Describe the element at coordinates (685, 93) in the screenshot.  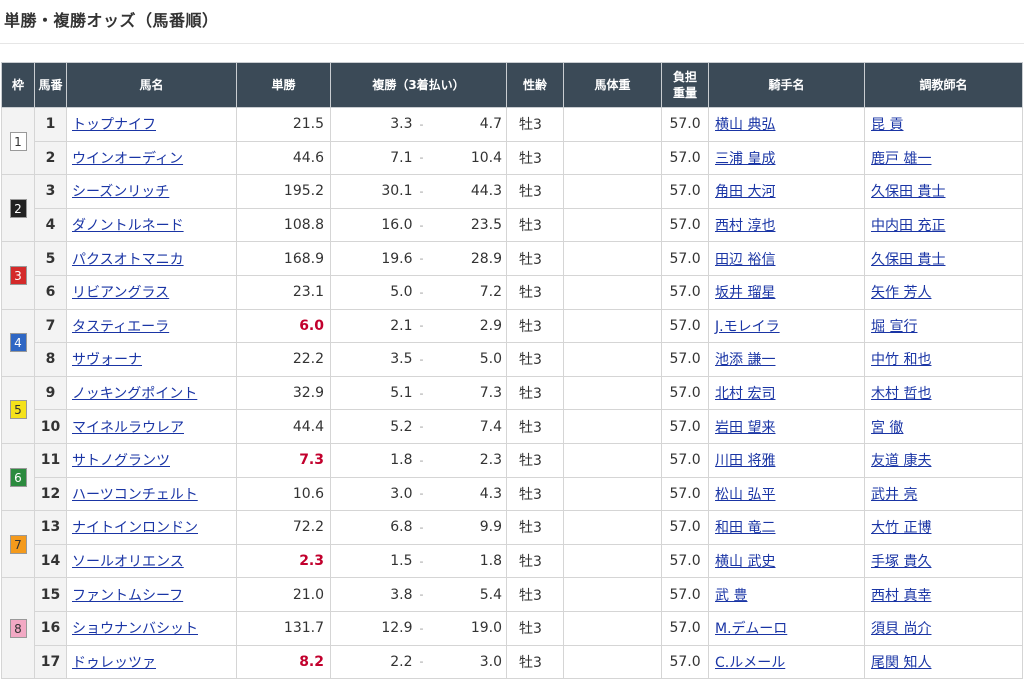
I see `header-carried-weight-line2: 重量` at that location.